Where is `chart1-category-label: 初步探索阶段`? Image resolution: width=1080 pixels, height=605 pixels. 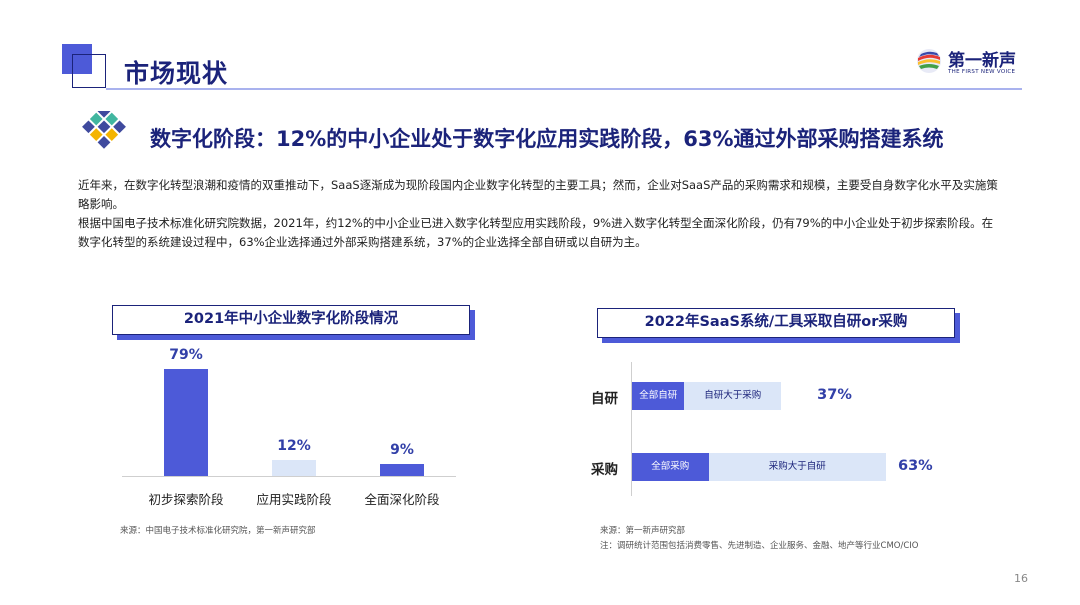
chart1-category-label: 初步探索阶段 is located at coordinates (186, 499).